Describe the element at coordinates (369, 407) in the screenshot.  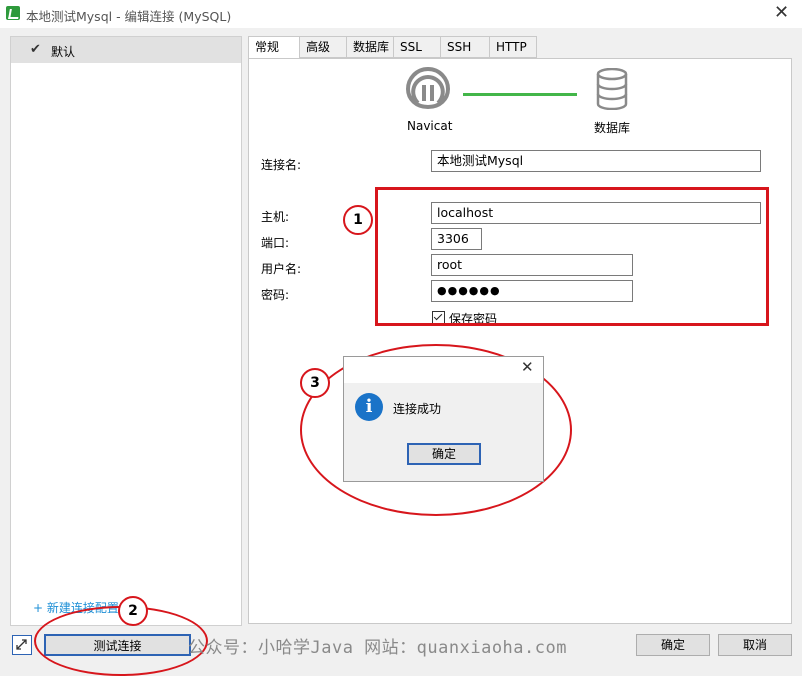
I see `info-icon: i` at that location.